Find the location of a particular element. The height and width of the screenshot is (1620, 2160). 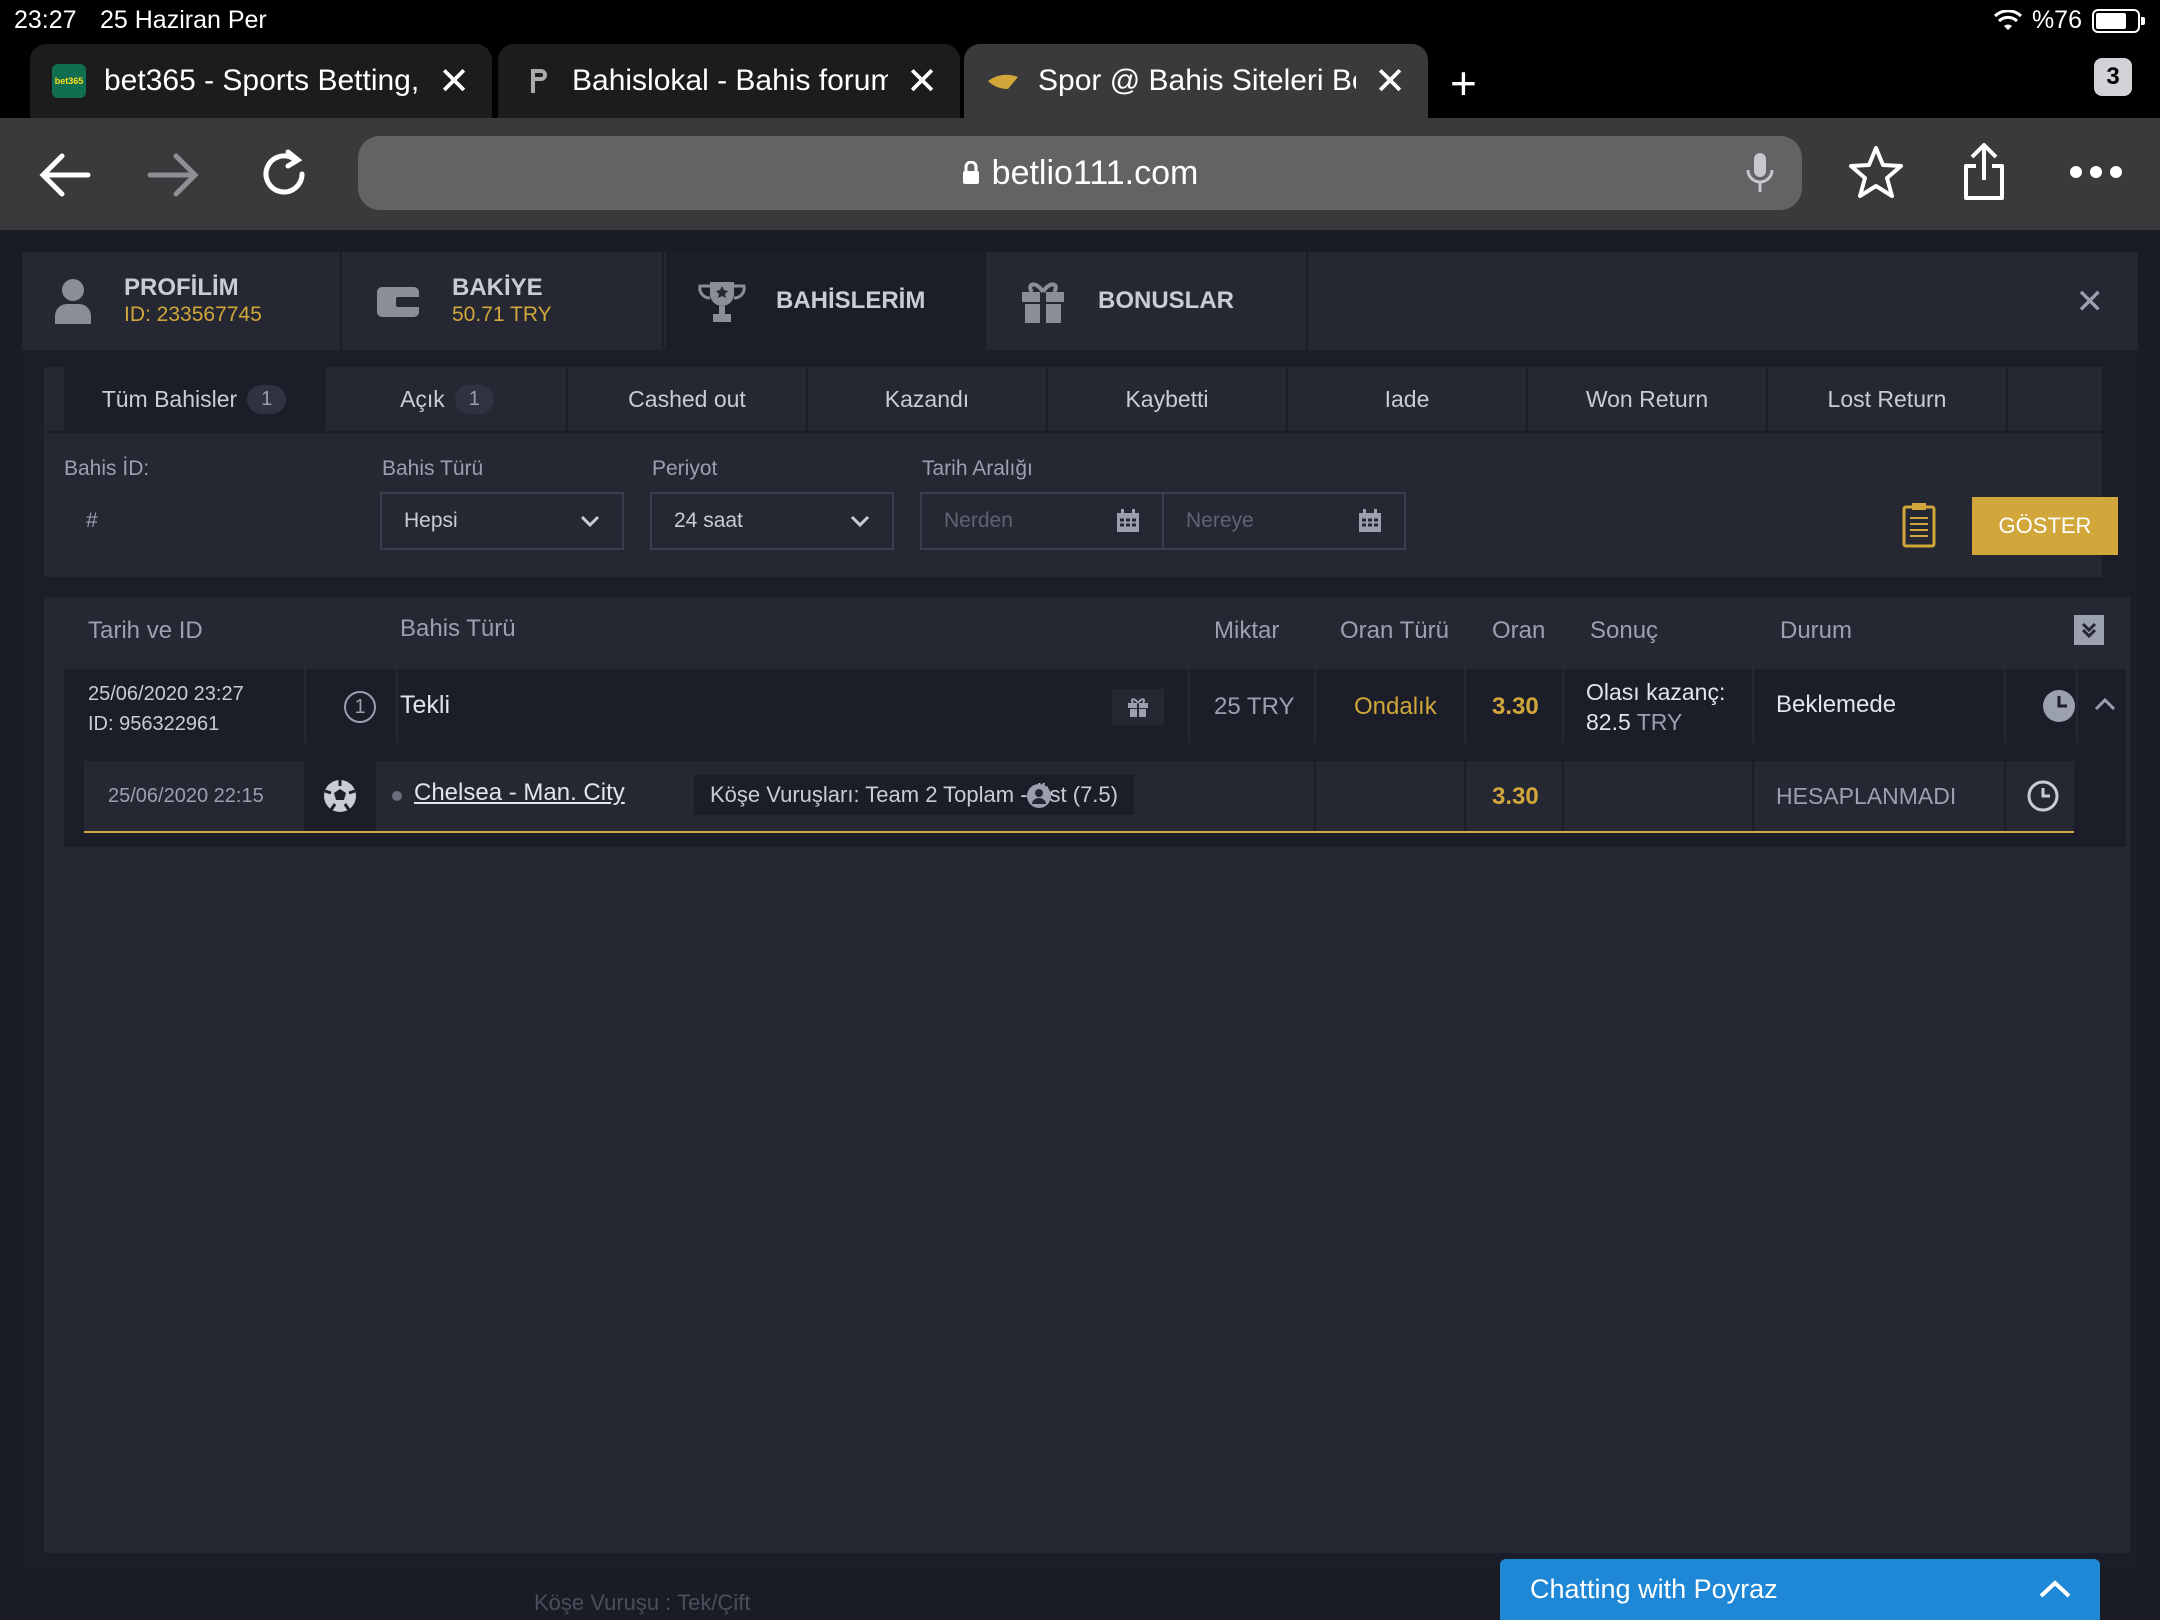

browser-tab-title: bet365 - Sports Betting, Casin is located at coordinates (262, 80).